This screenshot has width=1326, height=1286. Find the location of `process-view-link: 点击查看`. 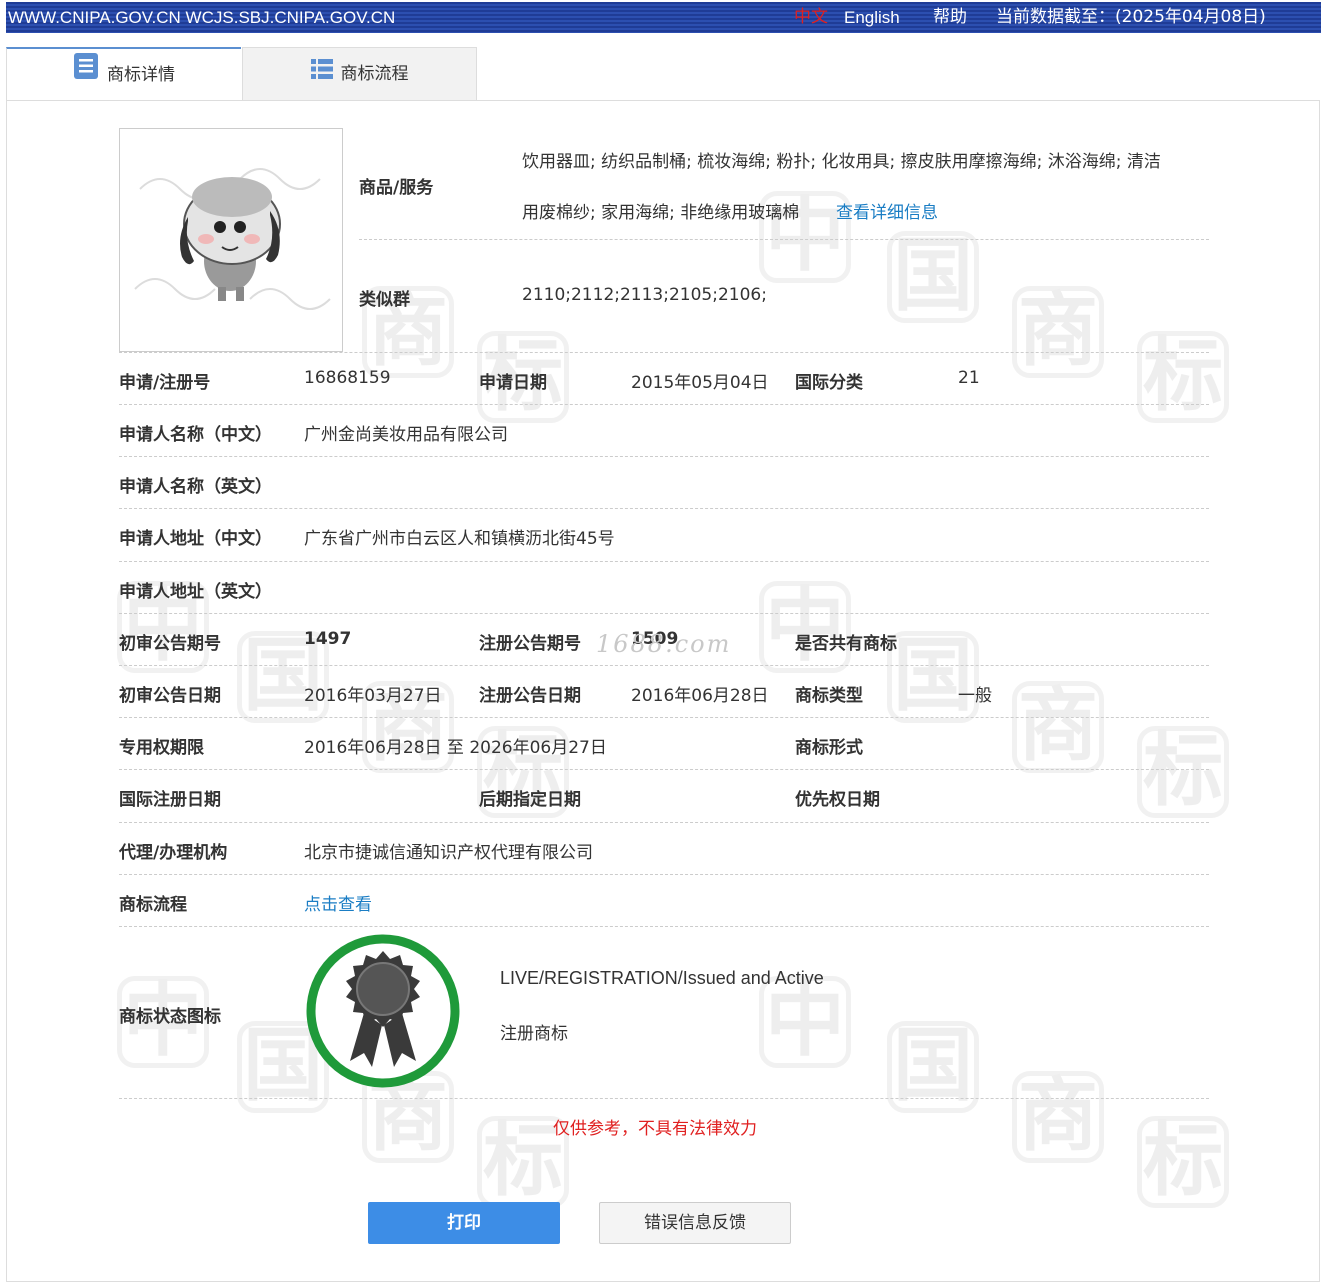

process-view-link: 点击查看 is located at coordinates (338, 902).